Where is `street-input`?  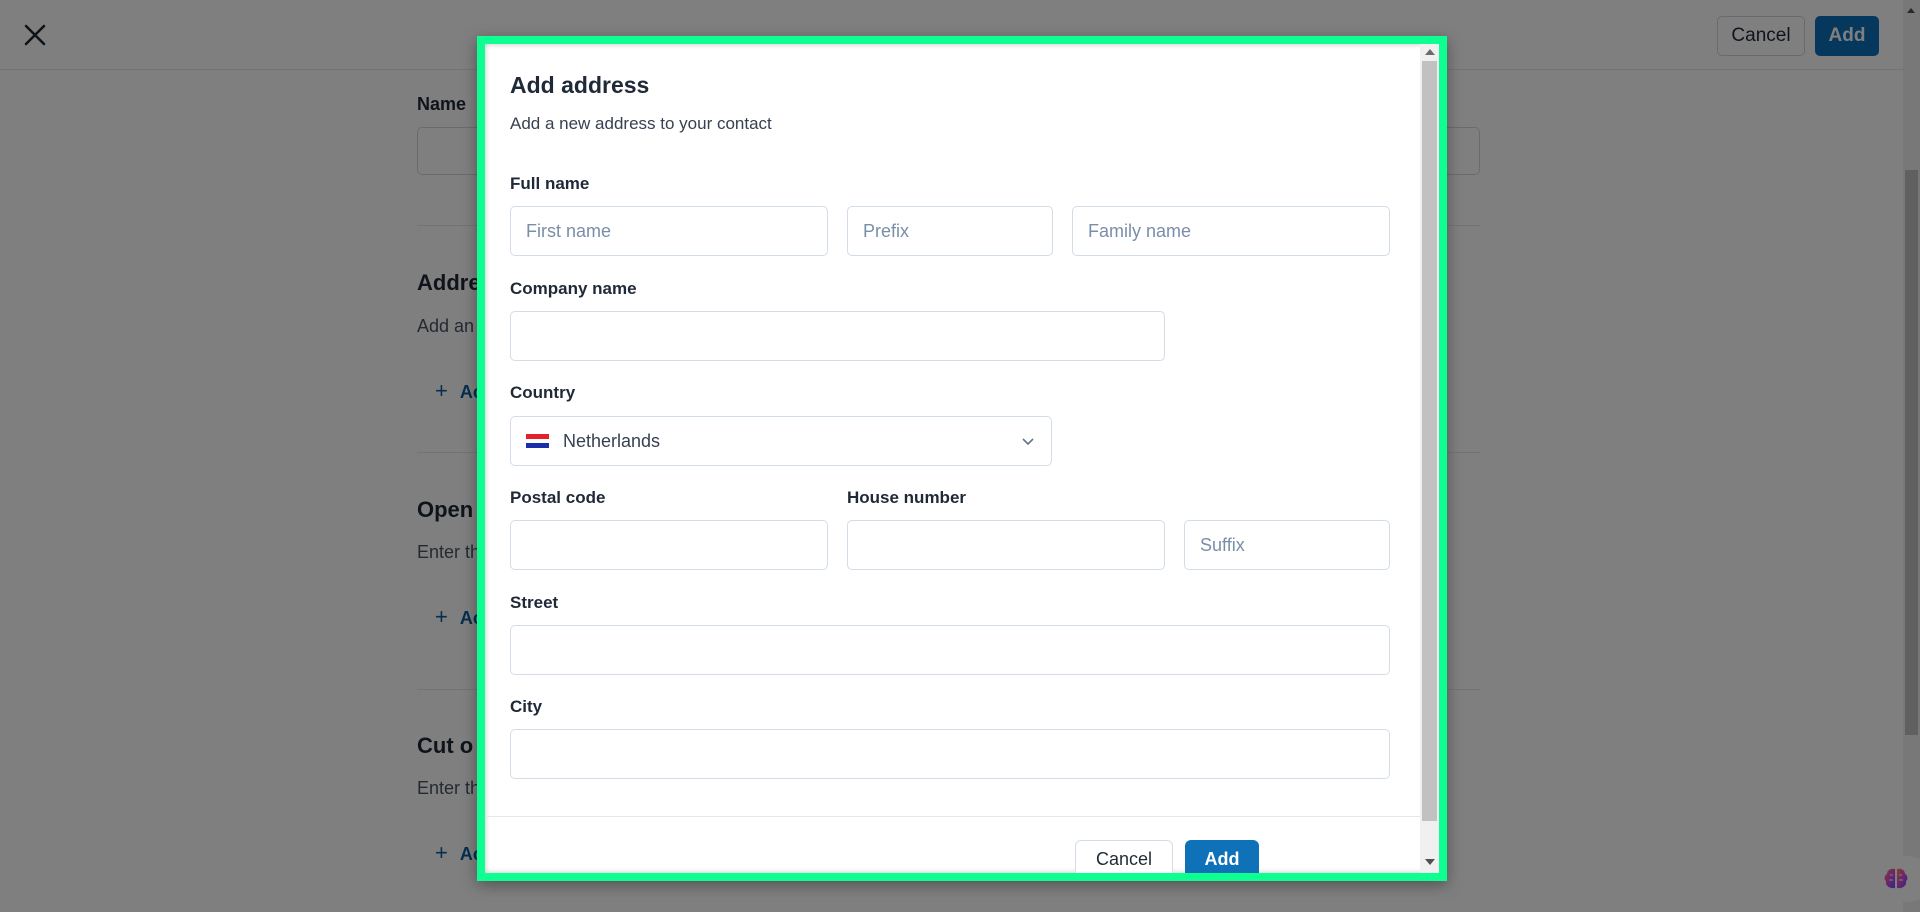 street-input is located at coordinates (950, 650).